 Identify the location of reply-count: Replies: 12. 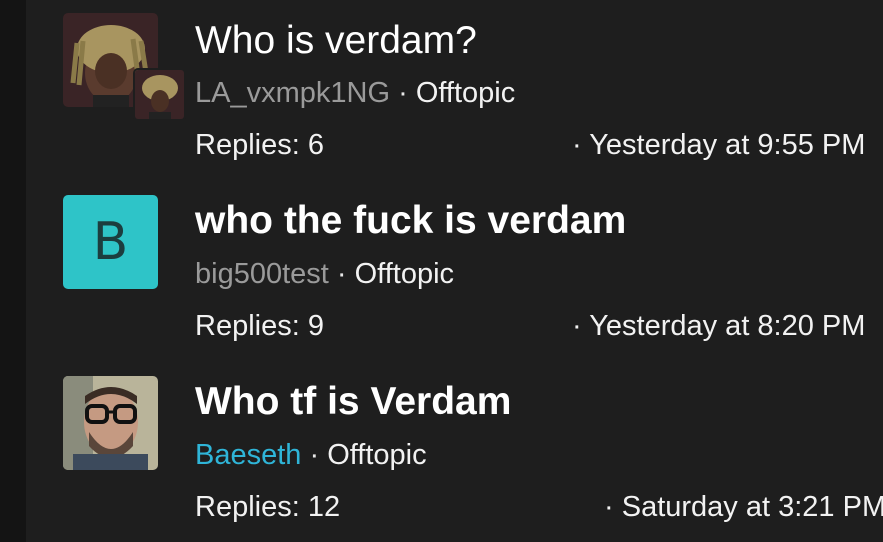
(268, 507).